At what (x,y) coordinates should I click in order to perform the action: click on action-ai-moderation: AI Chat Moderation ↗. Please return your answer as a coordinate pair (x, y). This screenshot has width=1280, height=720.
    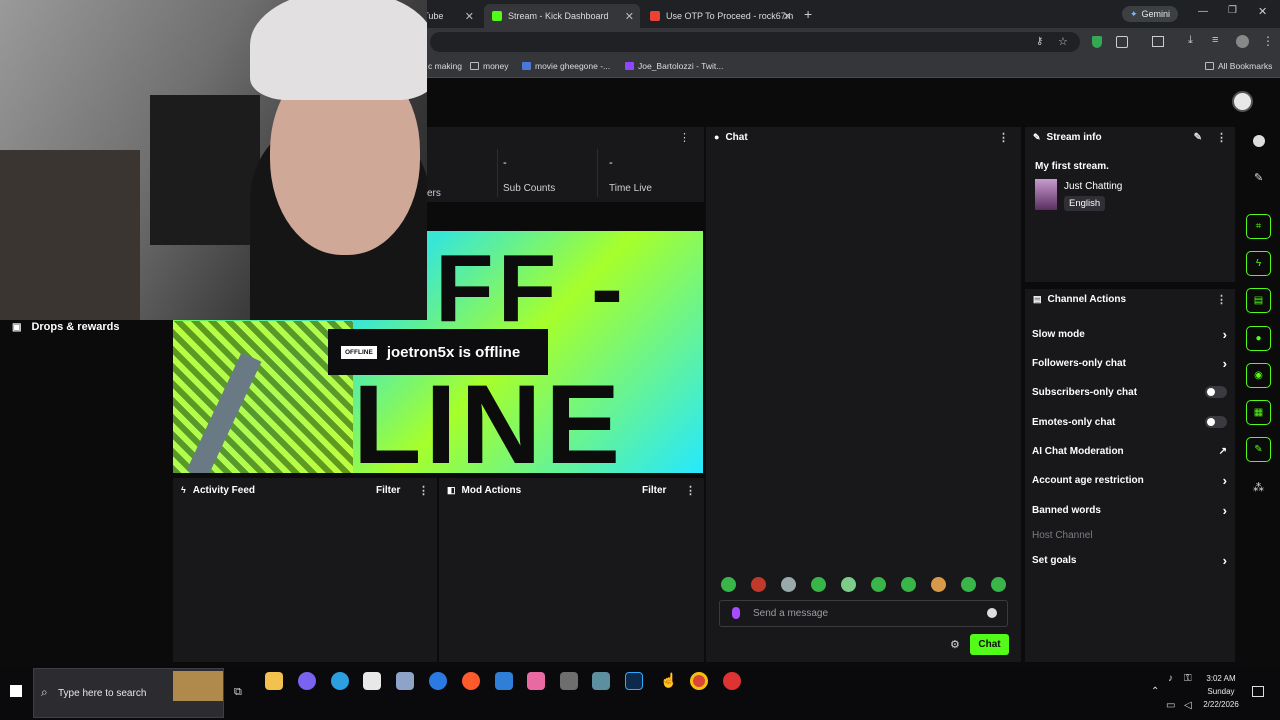
    Looking at the image, I should click on (1129, 451).